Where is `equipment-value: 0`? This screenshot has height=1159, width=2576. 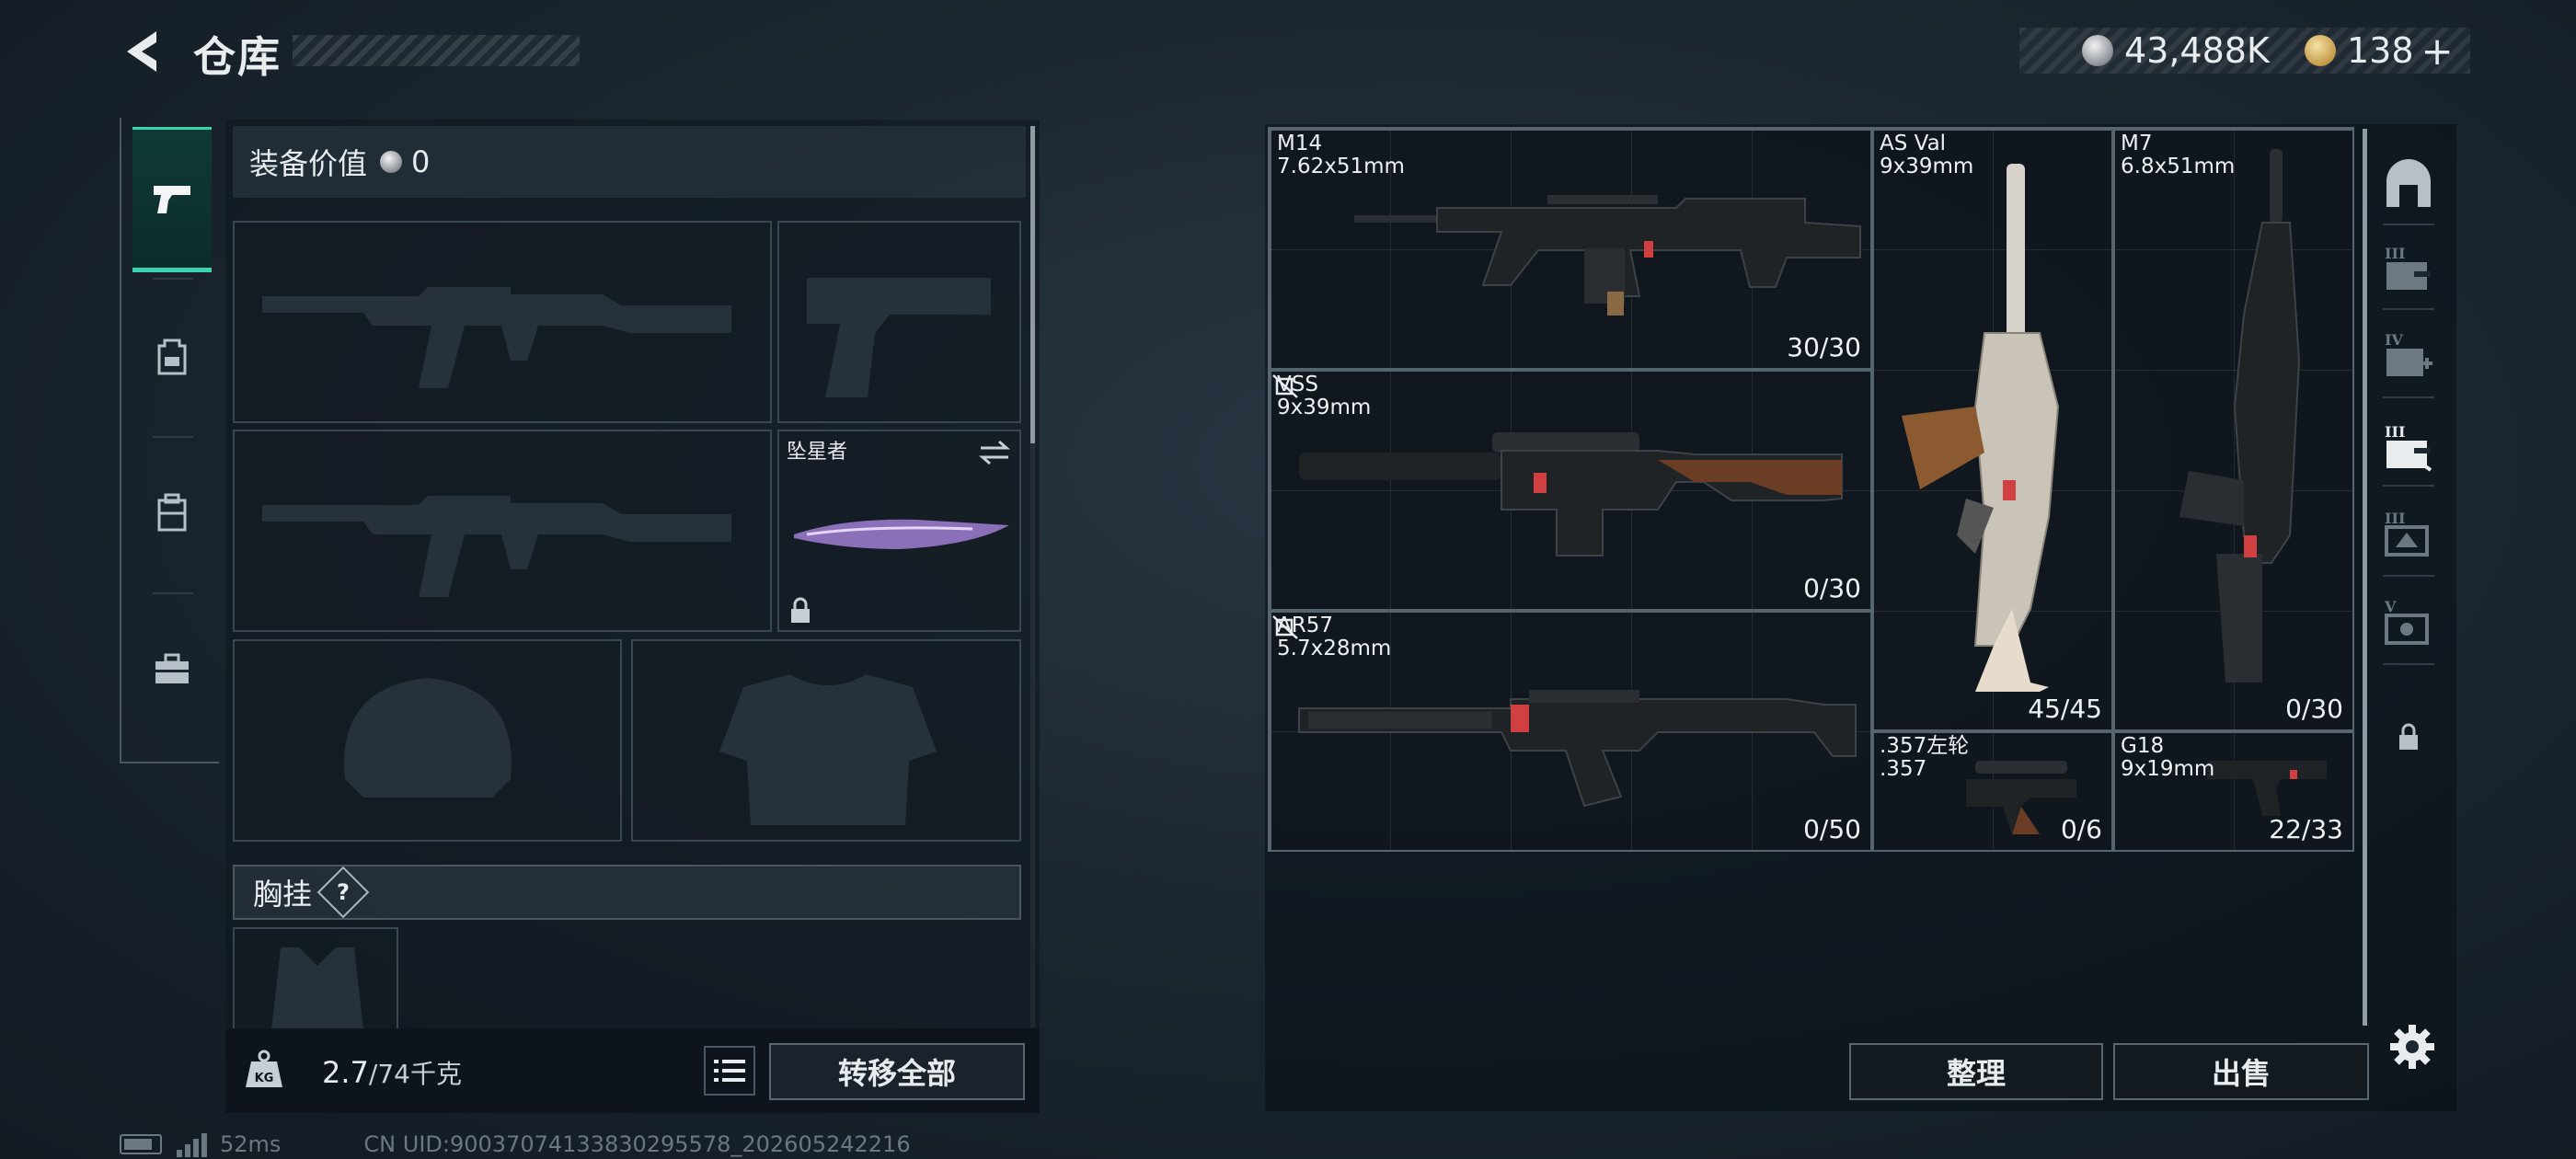 equipment-value: 0 is located at coordinates (421, 161).